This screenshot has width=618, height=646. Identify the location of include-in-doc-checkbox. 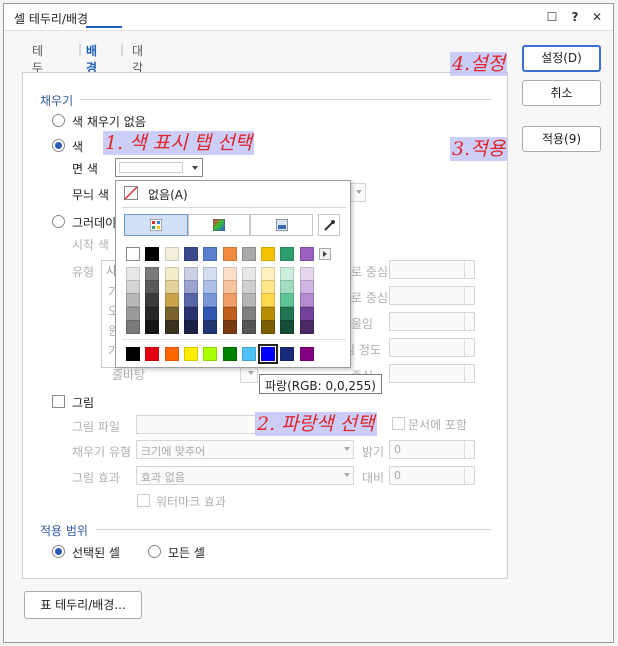
(398, 423).